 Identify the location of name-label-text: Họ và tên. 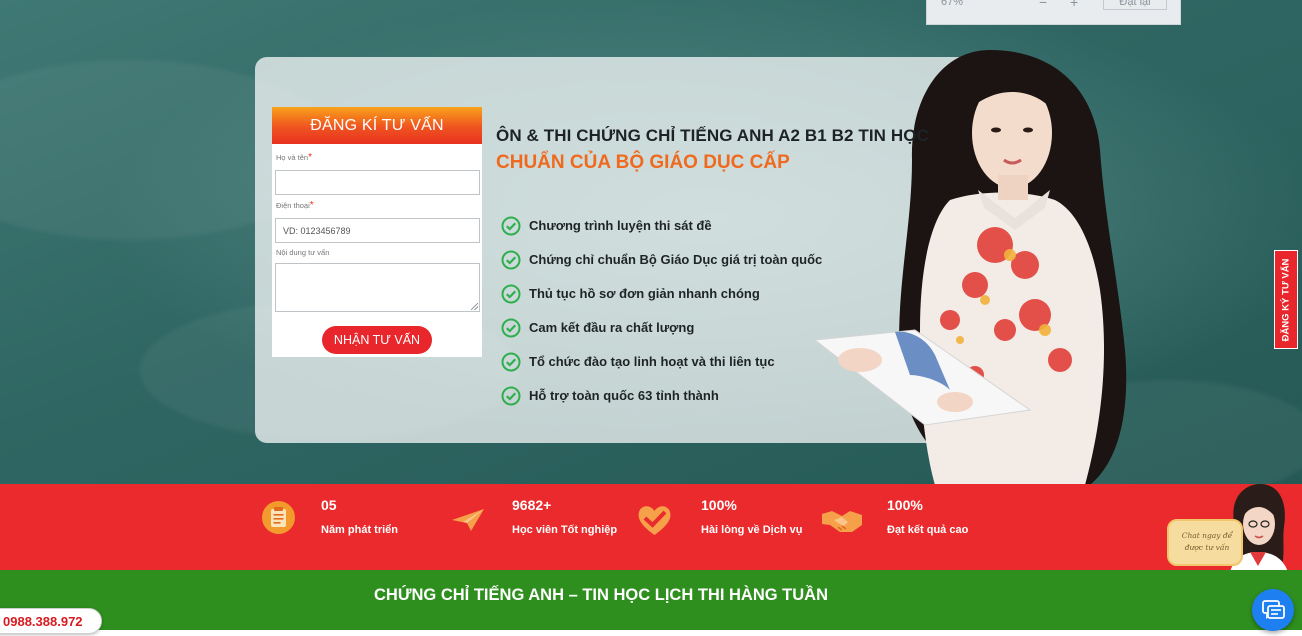
(292, 157).